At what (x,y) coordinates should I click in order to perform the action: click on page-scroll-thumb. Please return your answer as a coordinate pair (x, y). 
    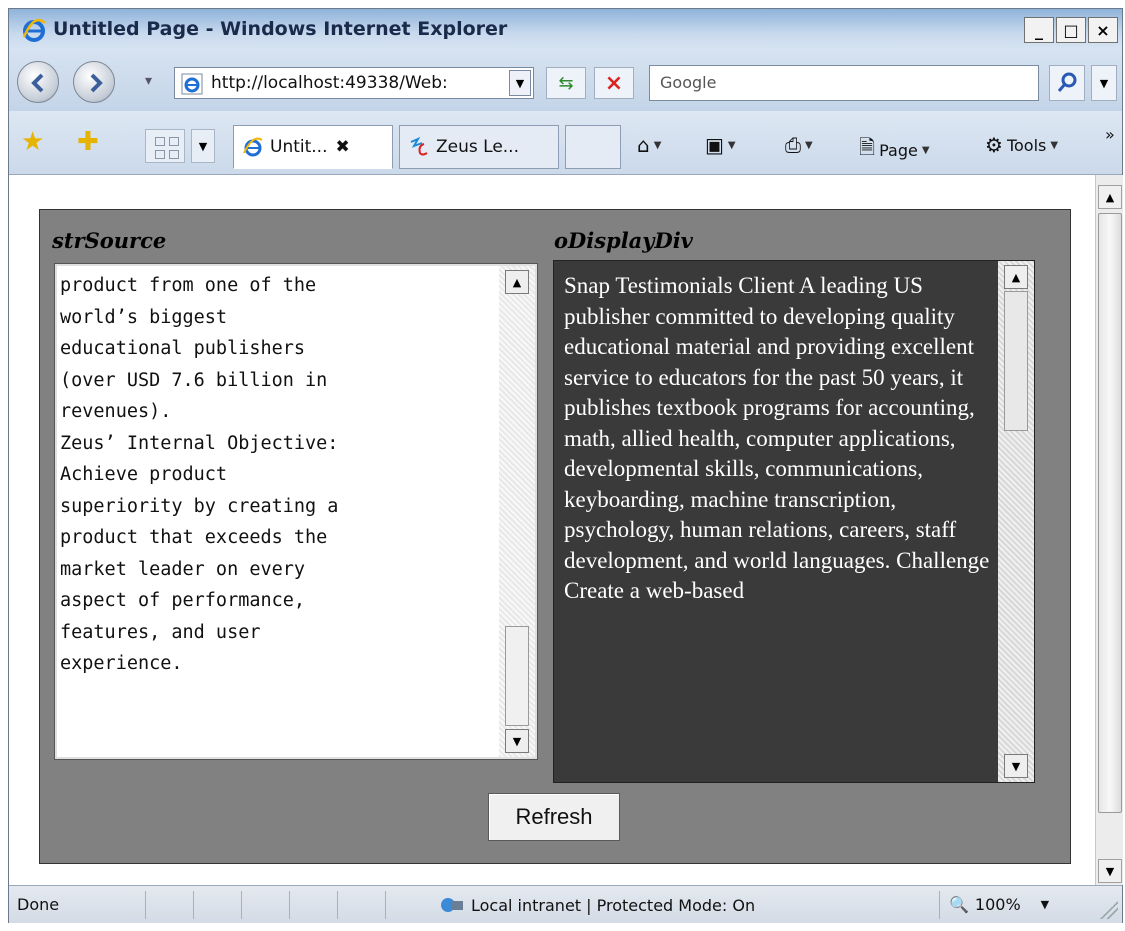
    Looking at the image, I should click on (1110, 513).